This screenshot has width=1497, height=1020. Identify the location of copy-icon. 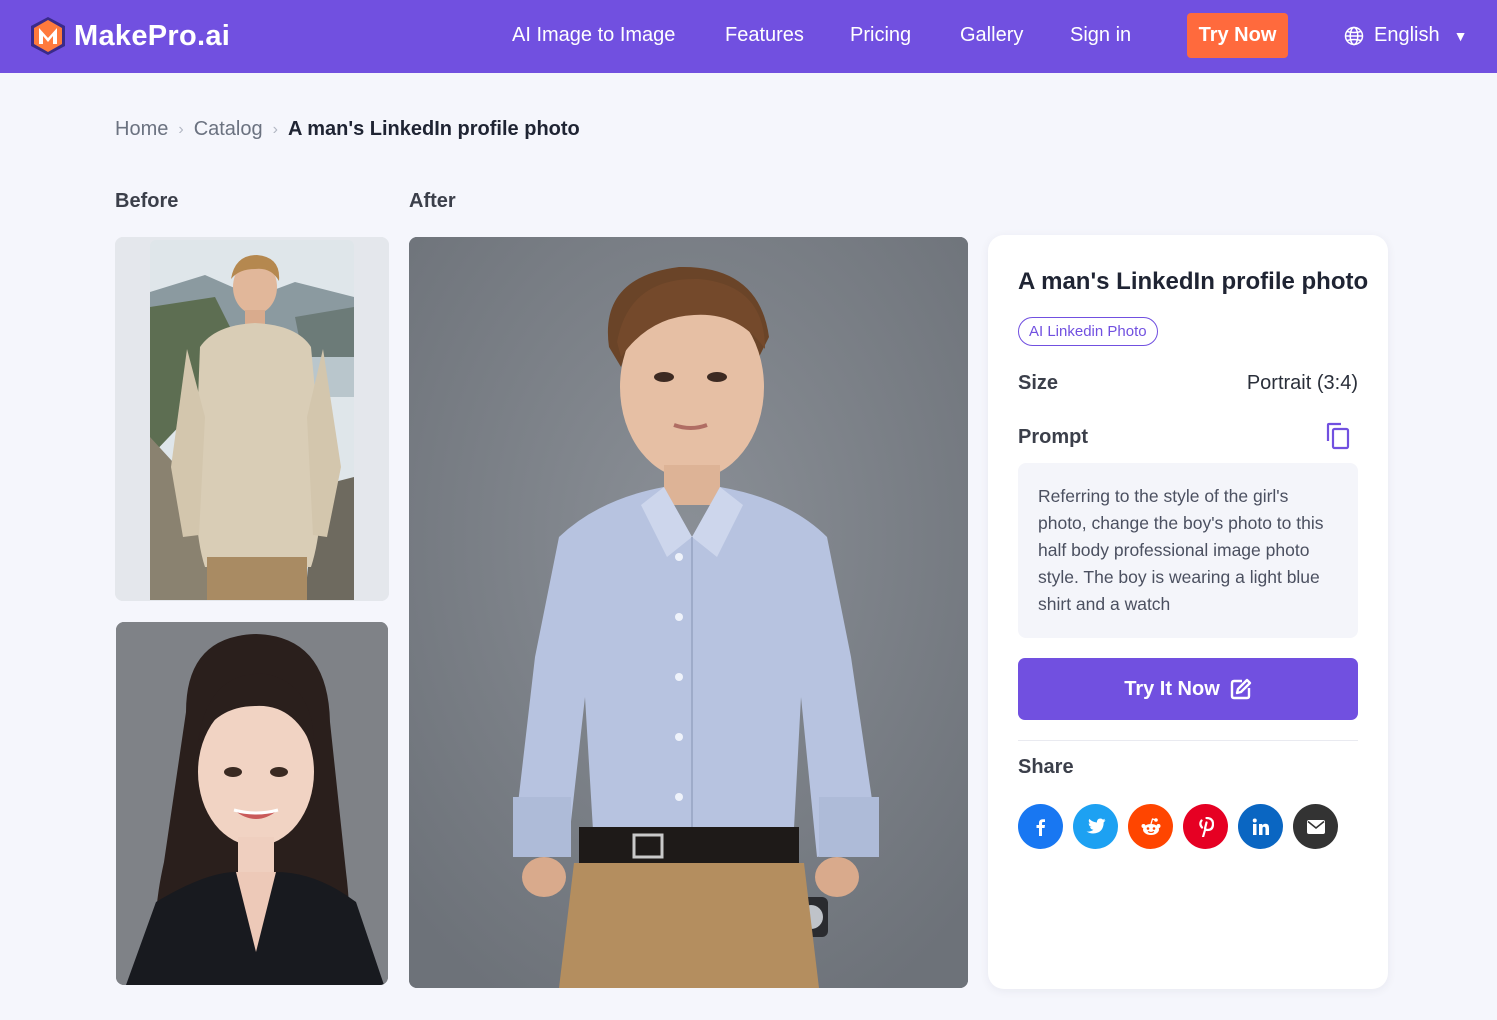
(1338, 436).